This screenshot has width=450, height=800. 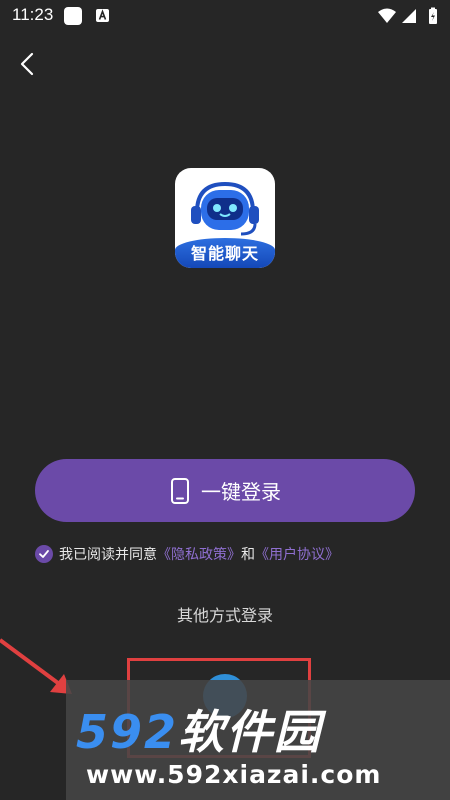 I want to click on status-time: 11:23, so click(x=33, y=14).